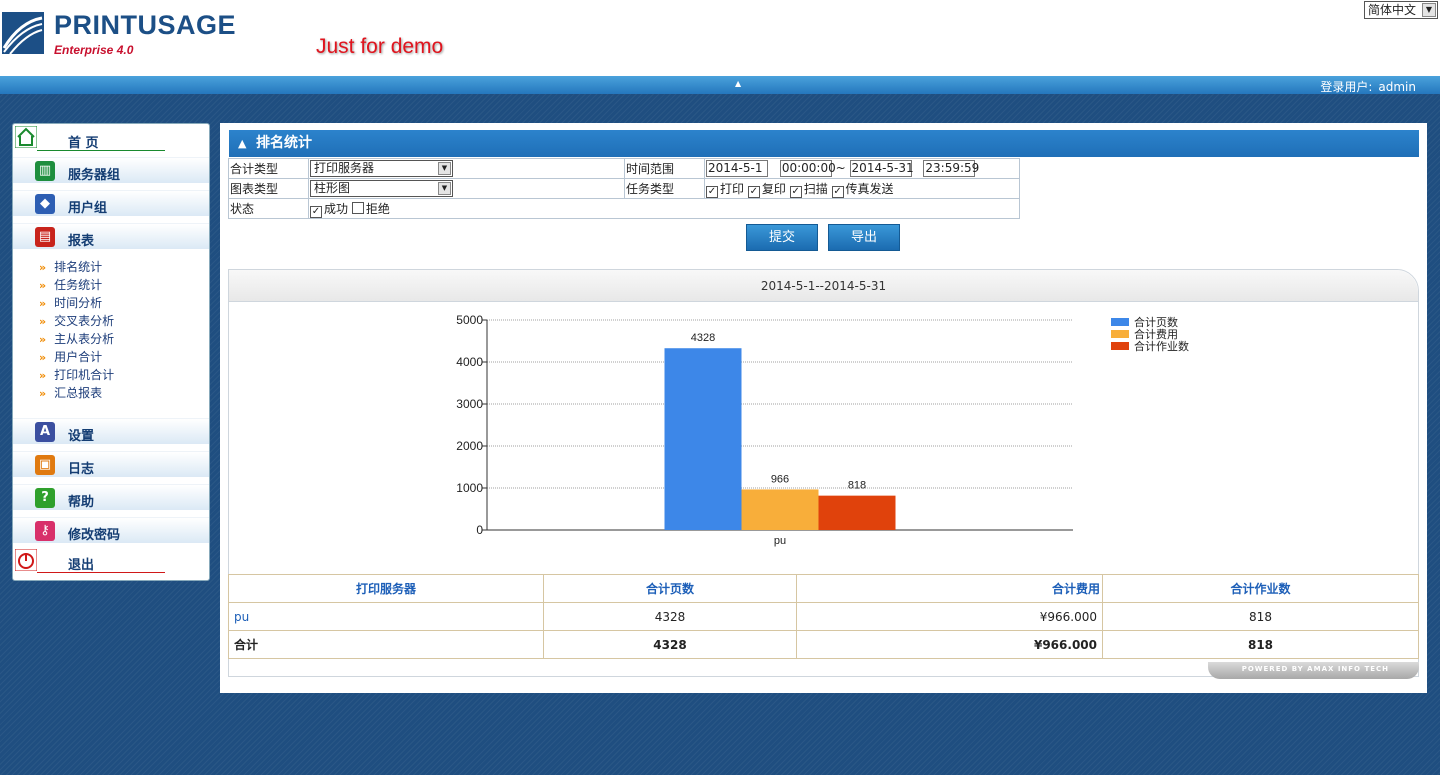 The image size is (1440, 775). I want to click on sidebar-item-reports: ▤ 报表, so click(111, 236).